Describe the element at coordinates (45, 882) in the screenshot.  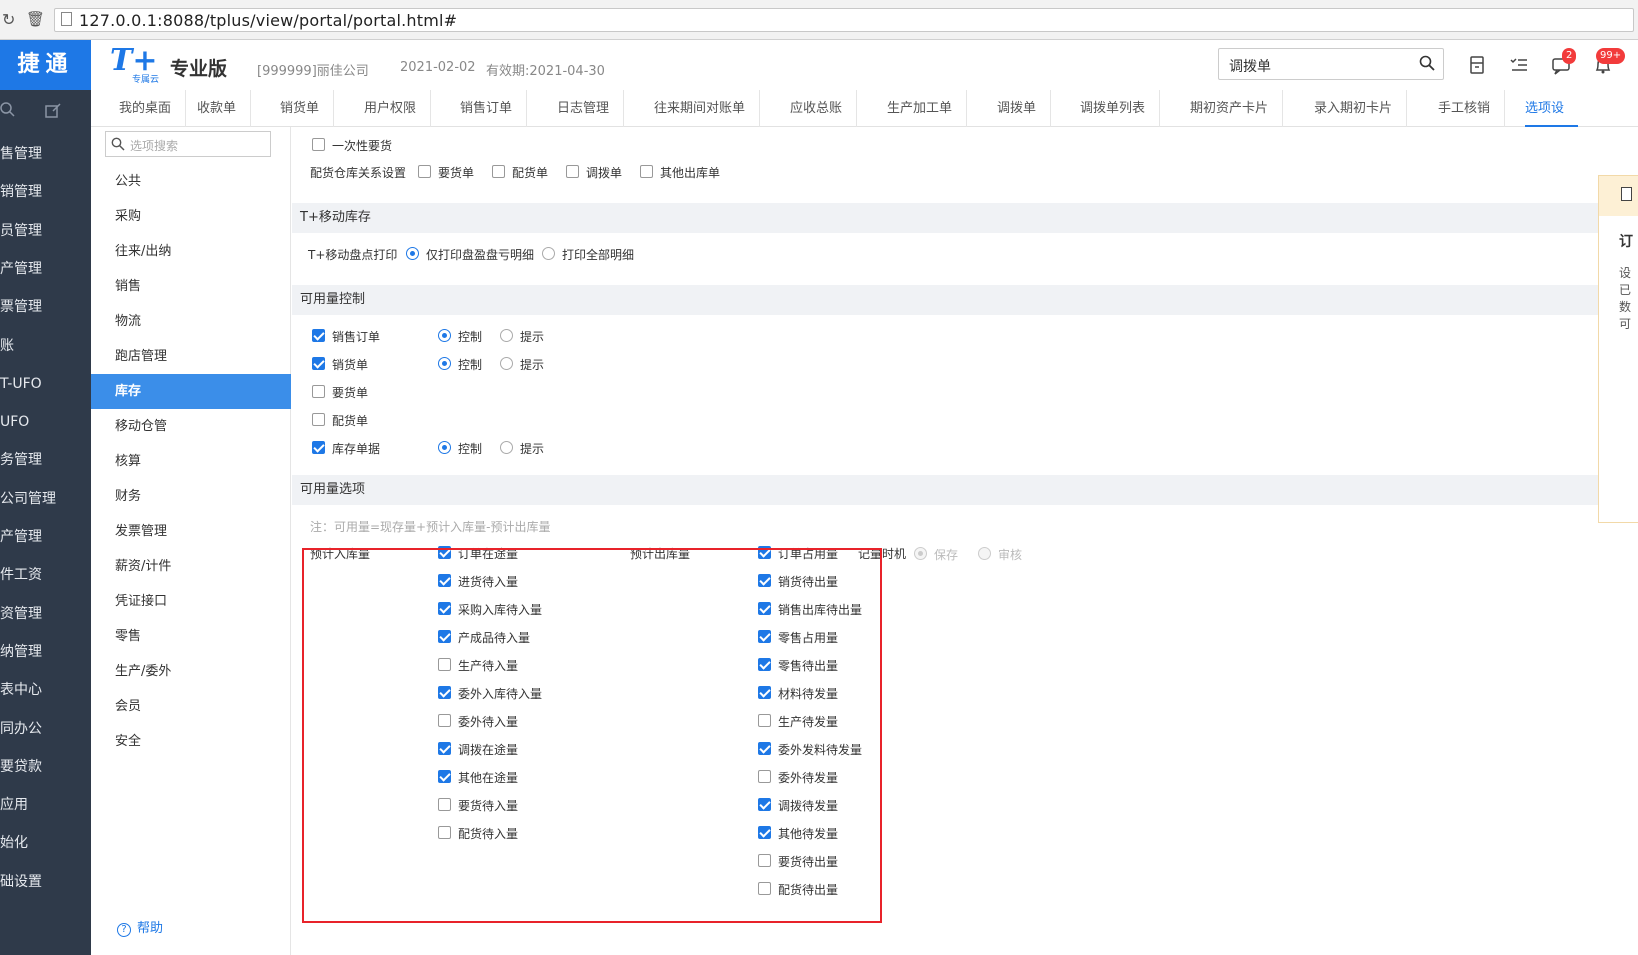
I see `module-nav-item: 础设置` at that location.